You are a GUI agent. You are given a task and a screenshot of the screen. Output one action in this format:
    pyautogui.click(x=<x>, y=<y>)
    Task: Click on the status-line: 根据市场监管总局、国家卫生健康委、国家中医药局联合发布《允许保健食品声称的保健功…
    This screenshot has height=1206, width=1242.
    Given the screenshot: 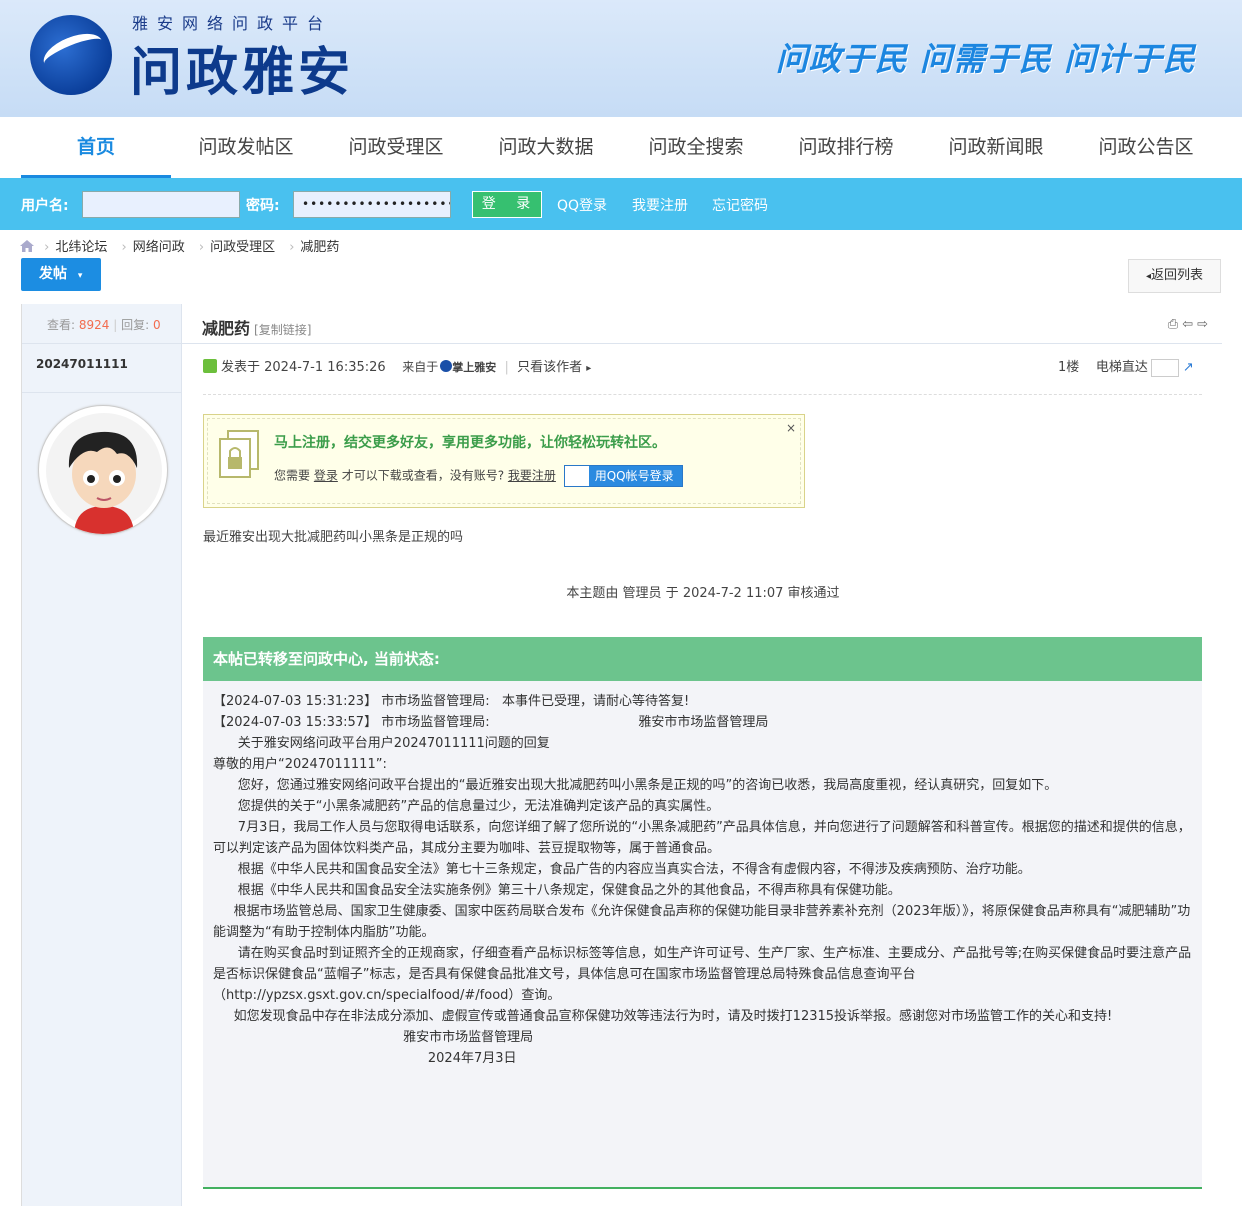 What is the action you would take?
    pyautogui.click(x=702, y=922)
    